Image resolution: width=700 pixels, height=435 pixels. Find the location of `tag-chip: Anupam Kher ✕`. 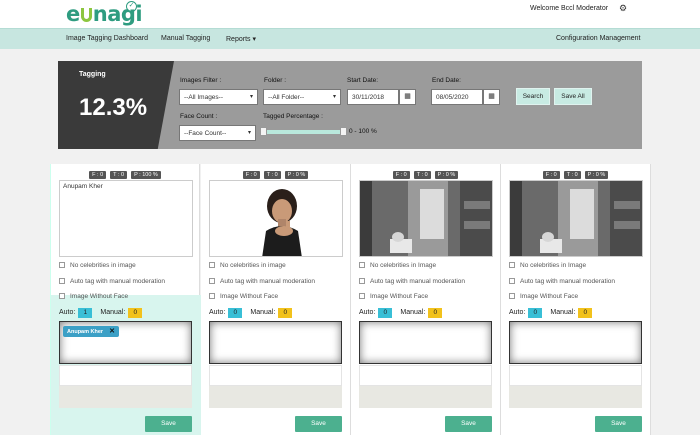

tag-chip: Anupam Kher ✕ is located at coordinates (91, 331).